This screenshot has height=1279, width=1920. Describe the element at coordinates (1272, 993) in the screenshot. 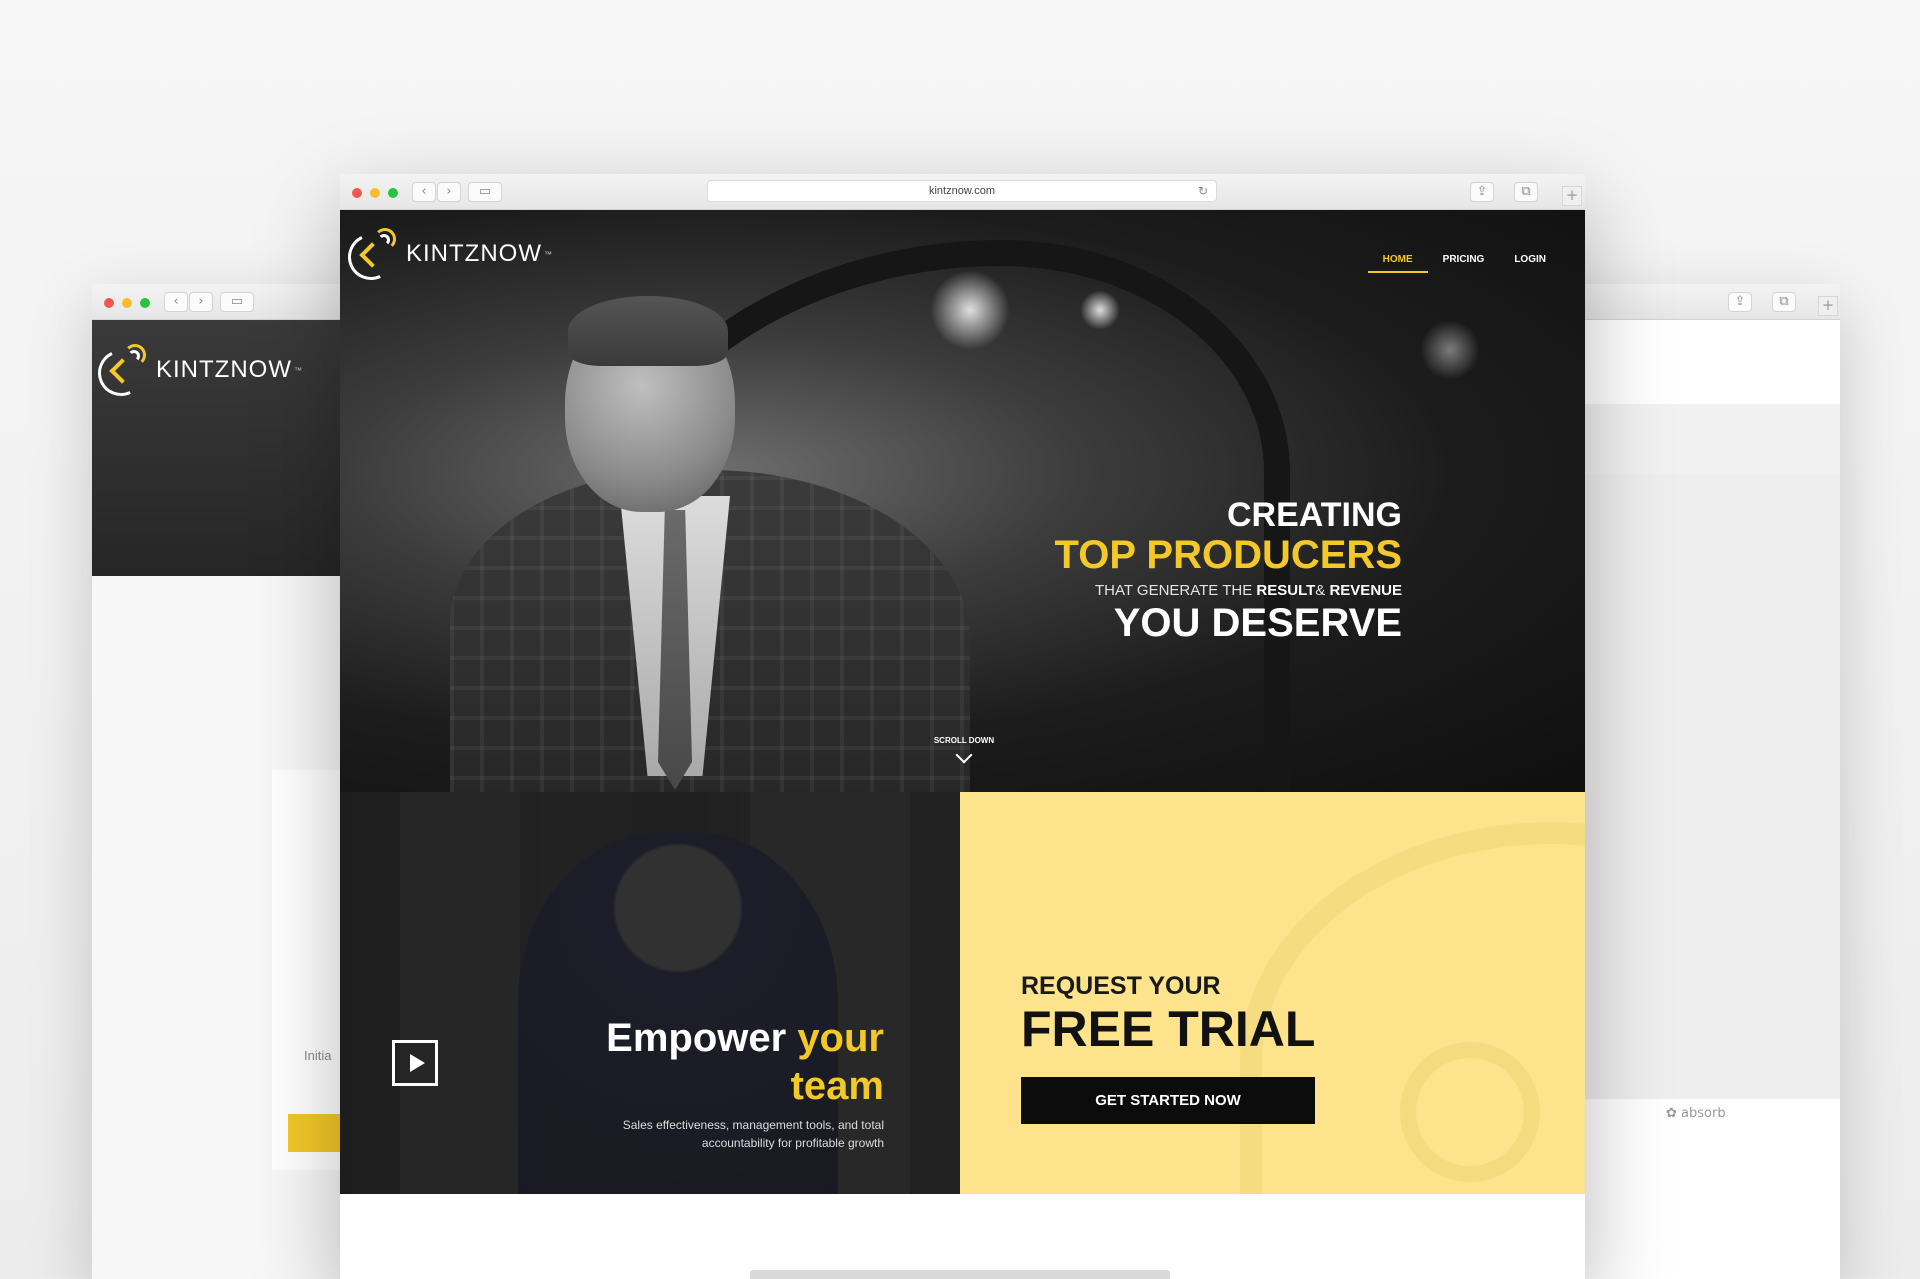

I see `free-trial-section: REQUEST YOUR FREE TRIAL GET STARTED NOW` at that location.